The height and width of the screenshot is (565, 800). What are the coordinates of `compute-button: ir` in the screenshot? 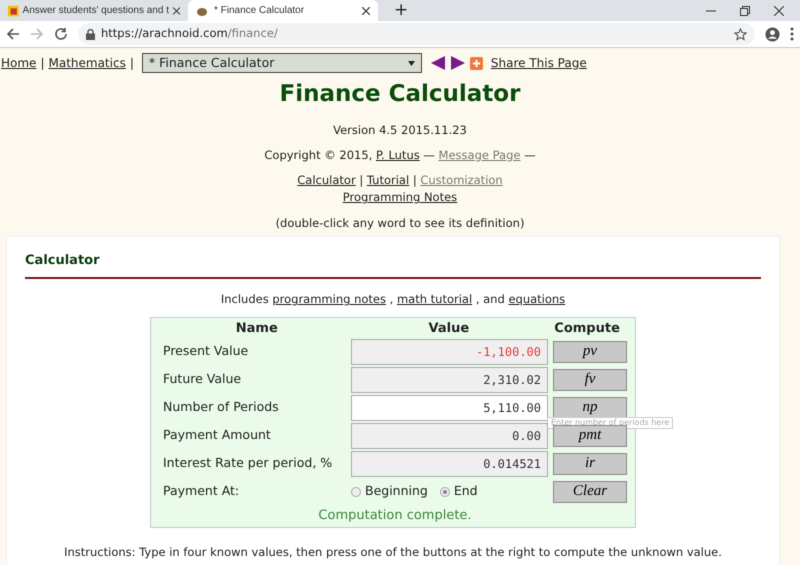 It's located at (590, 463).